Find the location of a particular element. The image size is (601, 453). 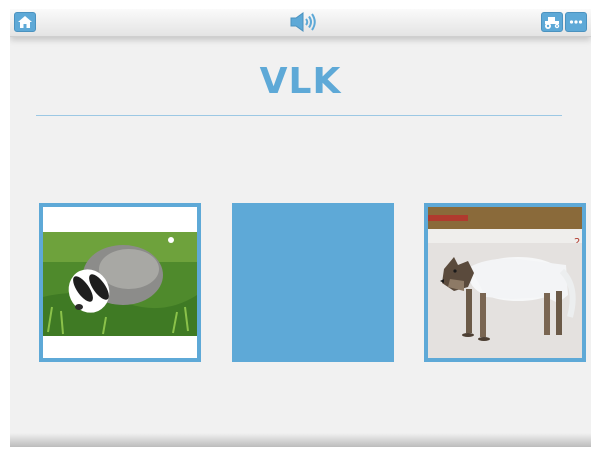

top-toolbar is located at coordinates (300, 23).